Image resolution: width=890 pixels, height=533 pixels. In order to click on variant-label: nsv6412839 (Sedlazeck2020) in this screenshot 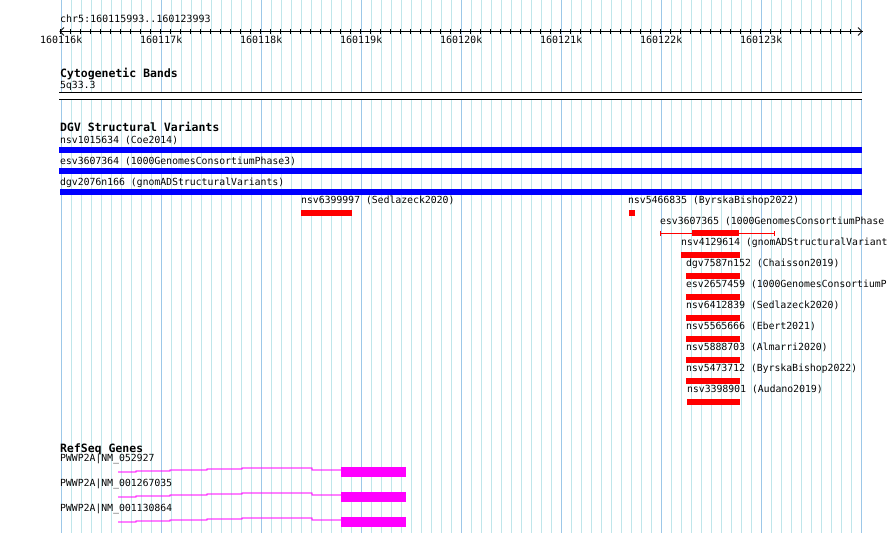, I will do `click(763, 306)`.